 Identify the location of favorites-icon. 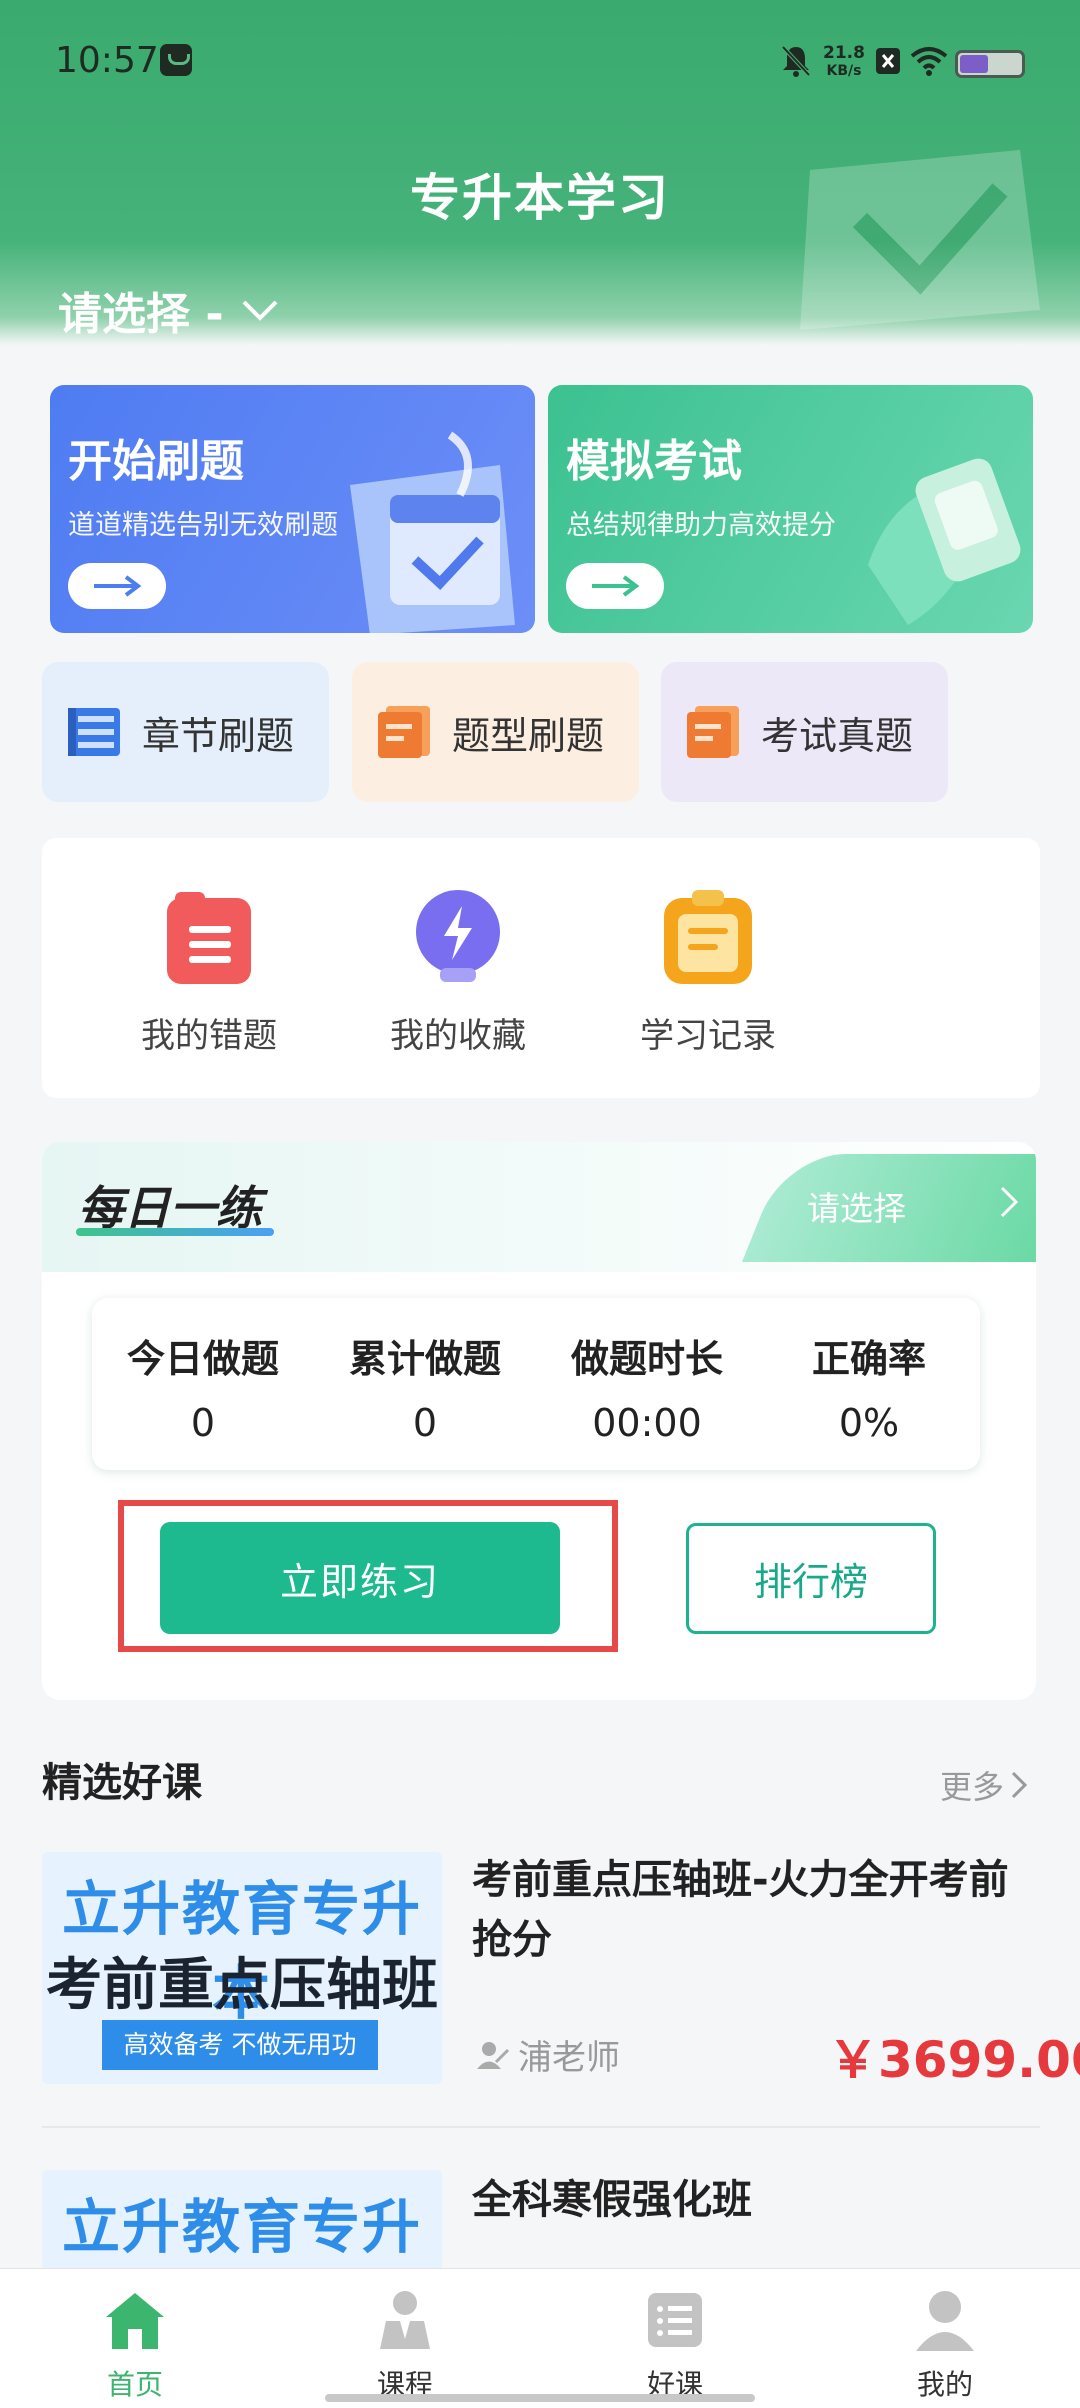
(458, 936).